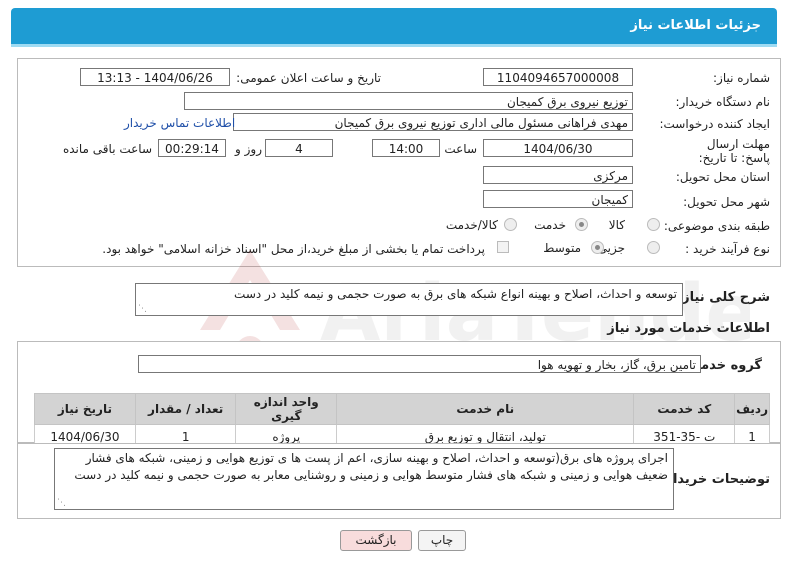 The height and width of the screenshot is (566, 788). What do you see at coordinates (562, 248) in the screenshot?
I see `process-option-medium: متوسط` at bounding box center [562, 248].